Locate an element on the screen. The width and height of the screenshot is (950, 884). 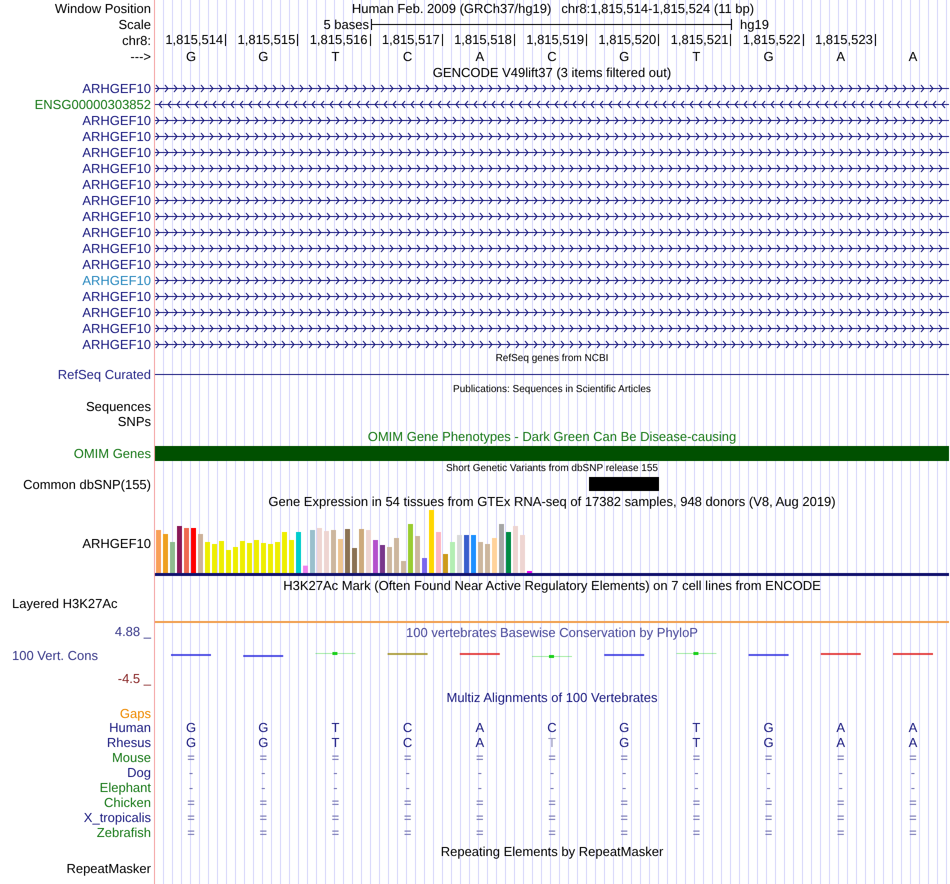
position-range: chr8:1,815,514-1,815,524 (11 bp) is located at coordinates (657, 8).